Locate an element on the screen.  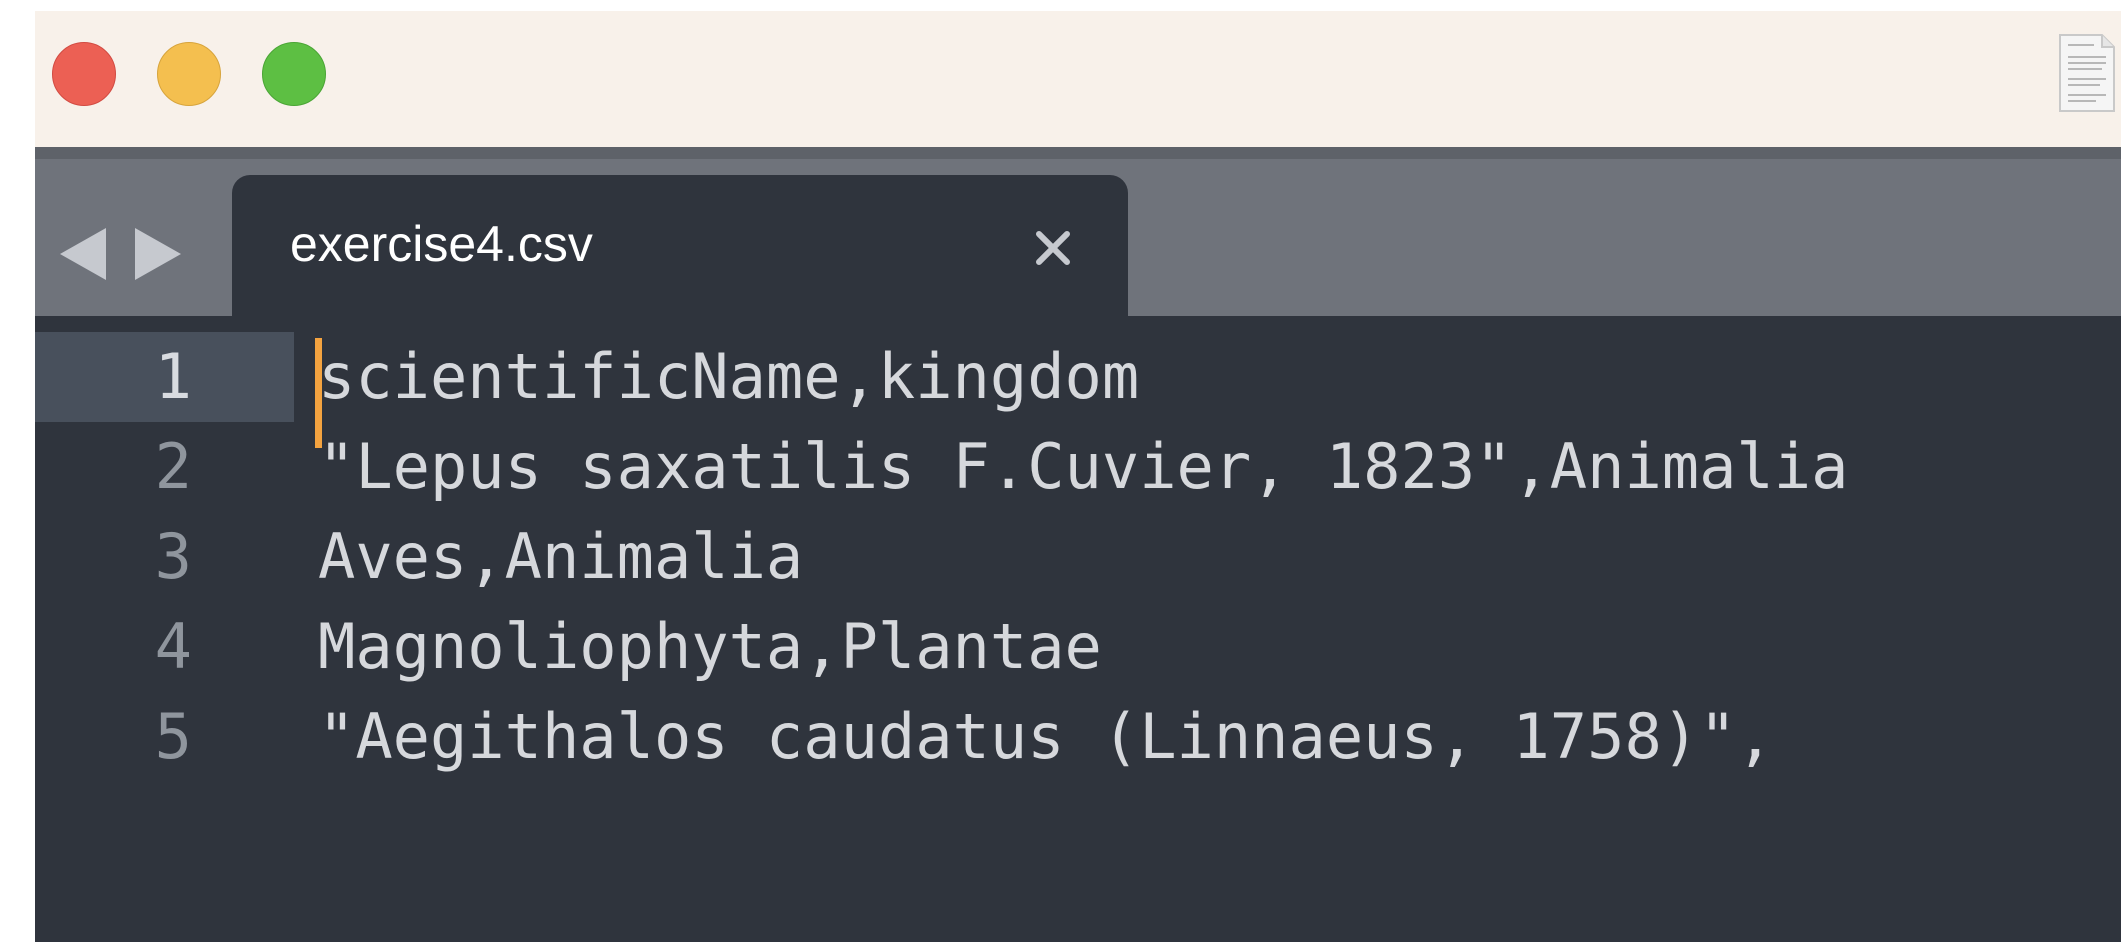
window-close-button is located at coordinates (84, 74).